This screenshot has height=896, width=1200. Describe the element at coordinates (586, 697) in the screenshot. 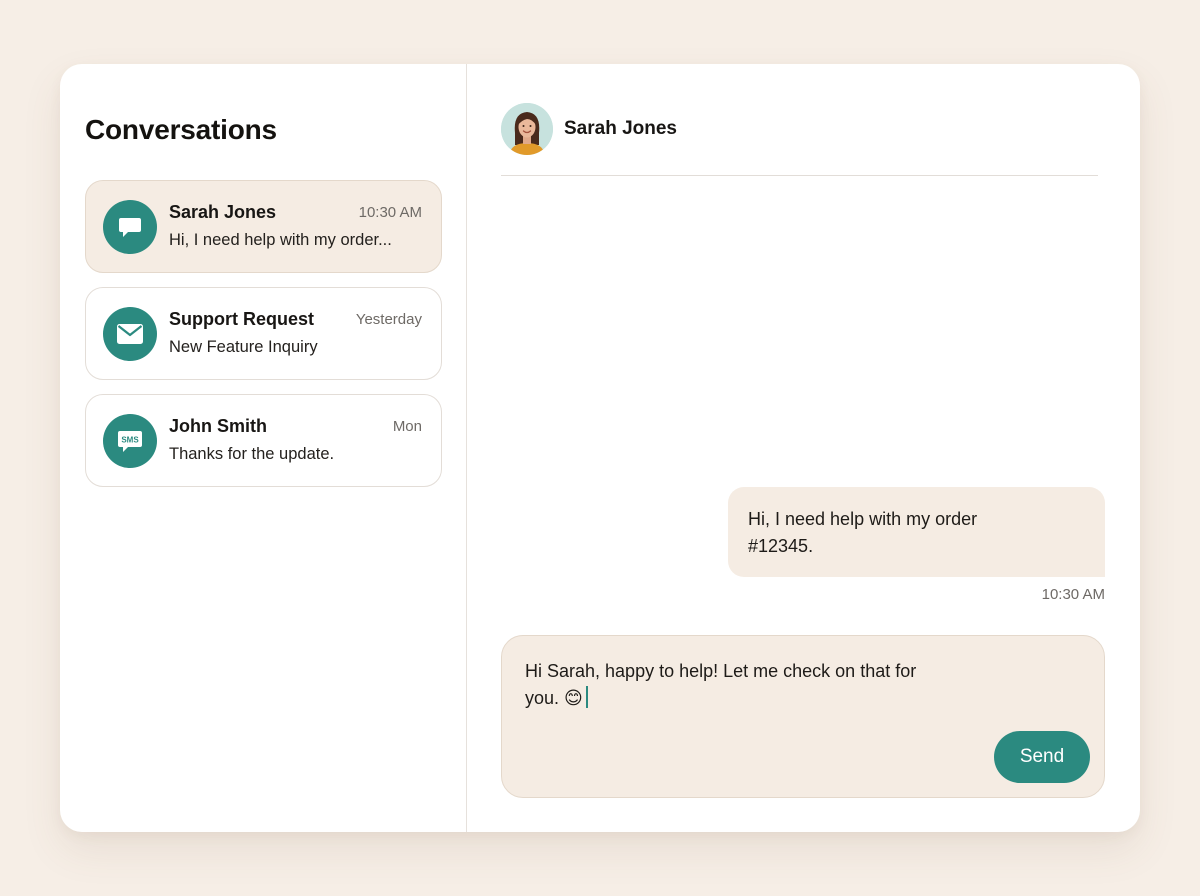

I see `text-caret` at that location.